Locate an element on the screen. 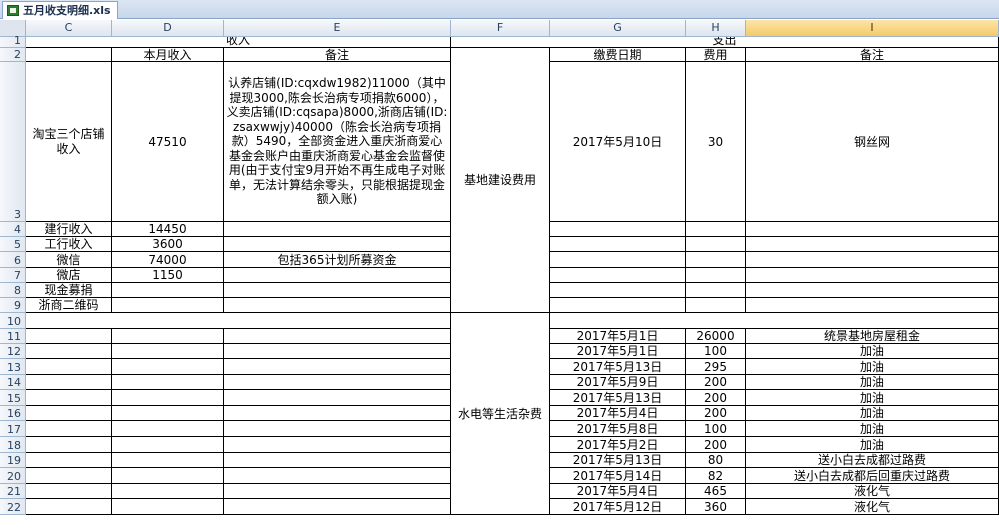  row-header-17: 17 is located at coordinates (13, 429).